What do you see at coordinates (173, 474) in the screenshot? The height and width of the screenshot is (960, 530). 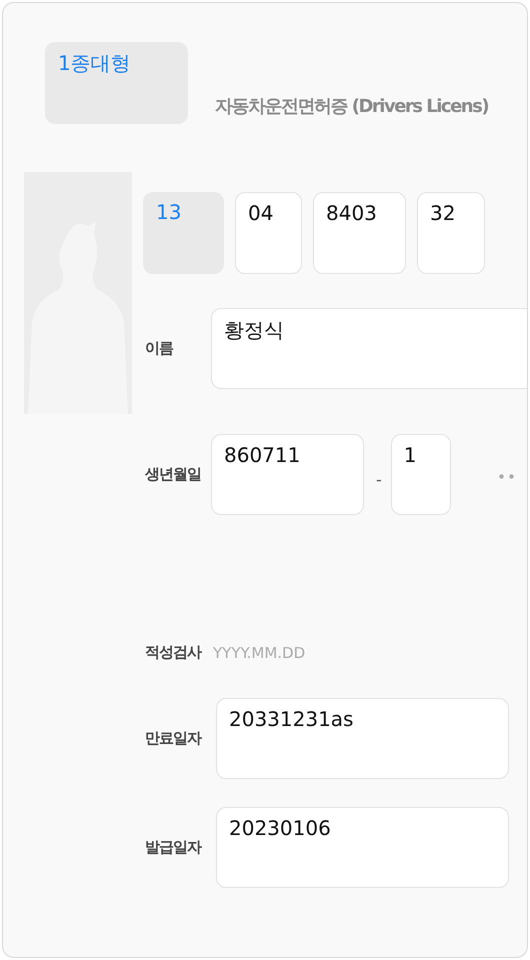 I see `field-label: 생년월일` at bounding box center [173, 474].